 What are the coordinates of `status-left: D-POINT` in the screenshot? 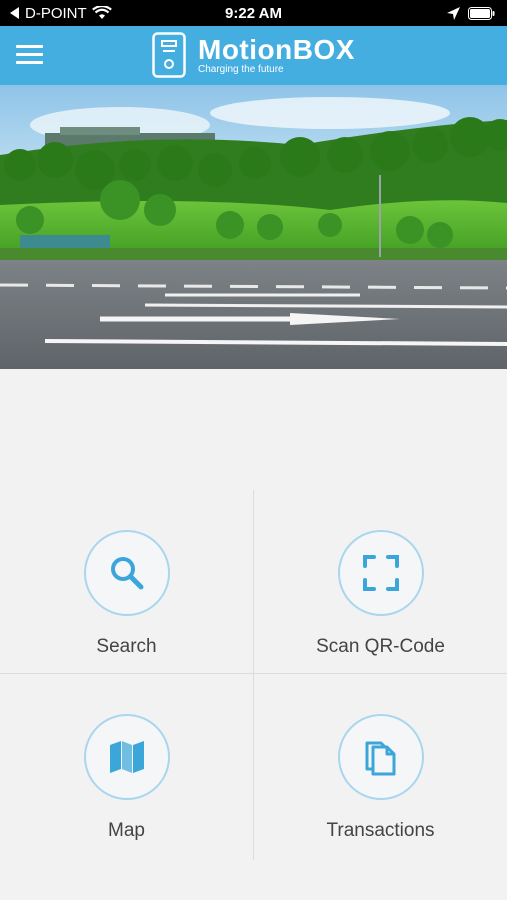 It's located at (61, 13).